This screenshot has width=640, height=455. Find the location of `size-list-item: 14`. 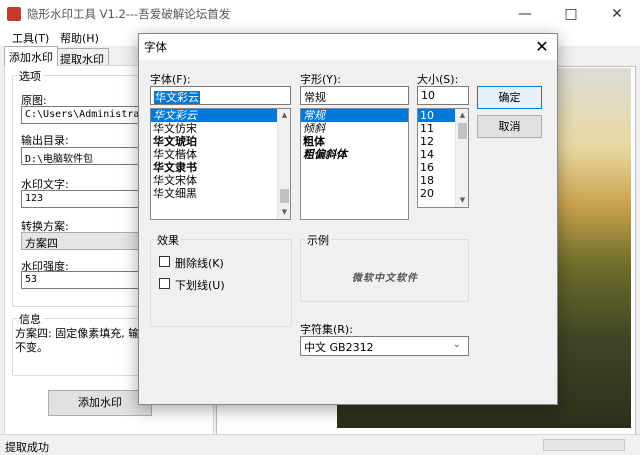

size-list-item: 14 is located at coordinates (436, 154).